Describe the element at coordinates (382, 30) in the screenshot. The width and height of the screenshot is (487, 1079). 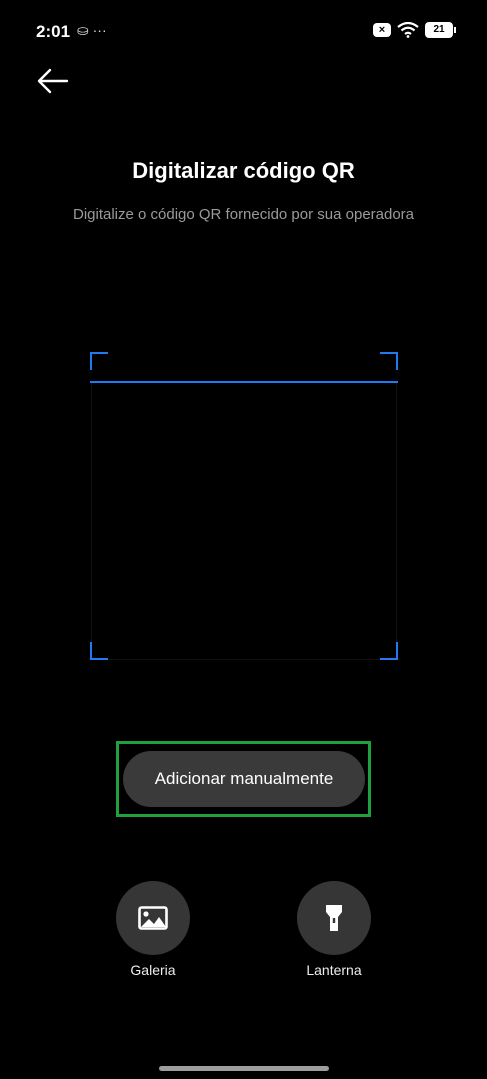
I see `no-sim-icon: ×` at that location.